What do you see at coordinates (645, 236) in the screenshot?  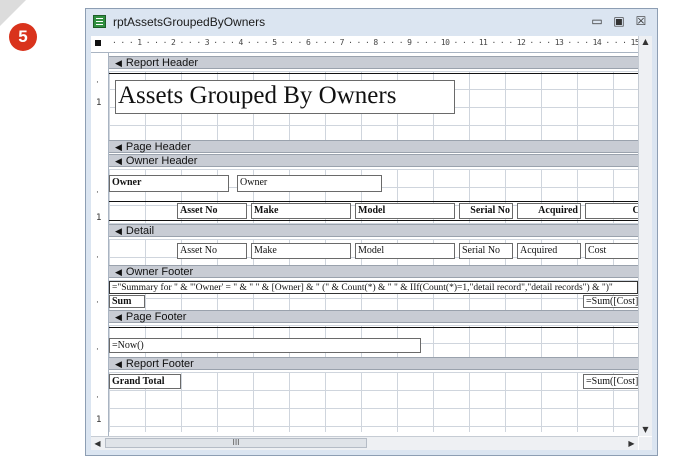 I see `vertical-scrollbar: ▲ ▼` at bounding box center [645, 236].